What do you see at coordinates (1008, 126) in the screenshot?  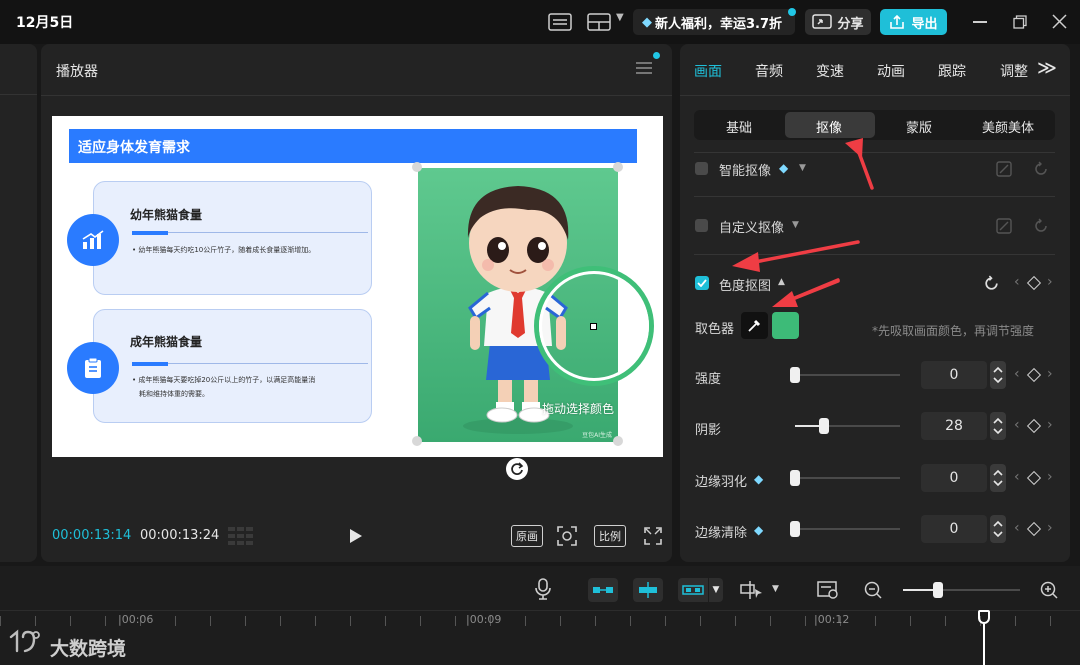 I see `subtab-beauty: 美颜美体` at bounding box center [1008, 126].